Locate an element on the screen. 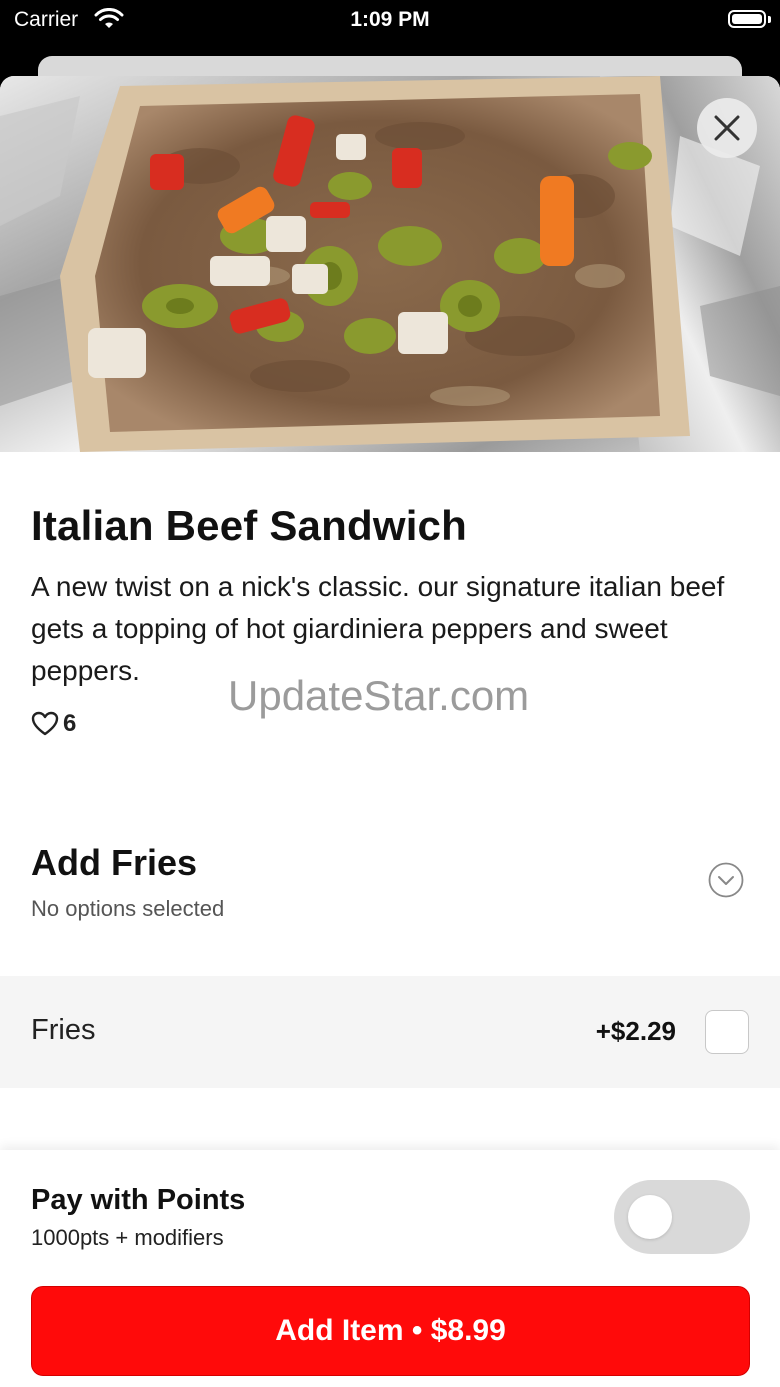  modifier-group-title: Add Fries is located at coordinates (114, 862).